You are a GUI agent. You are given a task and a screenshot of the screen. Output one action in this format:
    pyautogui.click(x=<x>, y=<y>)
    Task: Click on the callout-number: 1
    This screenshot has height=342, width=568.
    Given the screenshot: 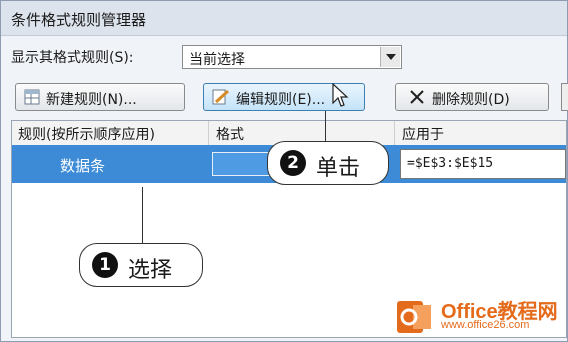 What is the action you would take?
    pyautogui.click(x=105, y=265)
    